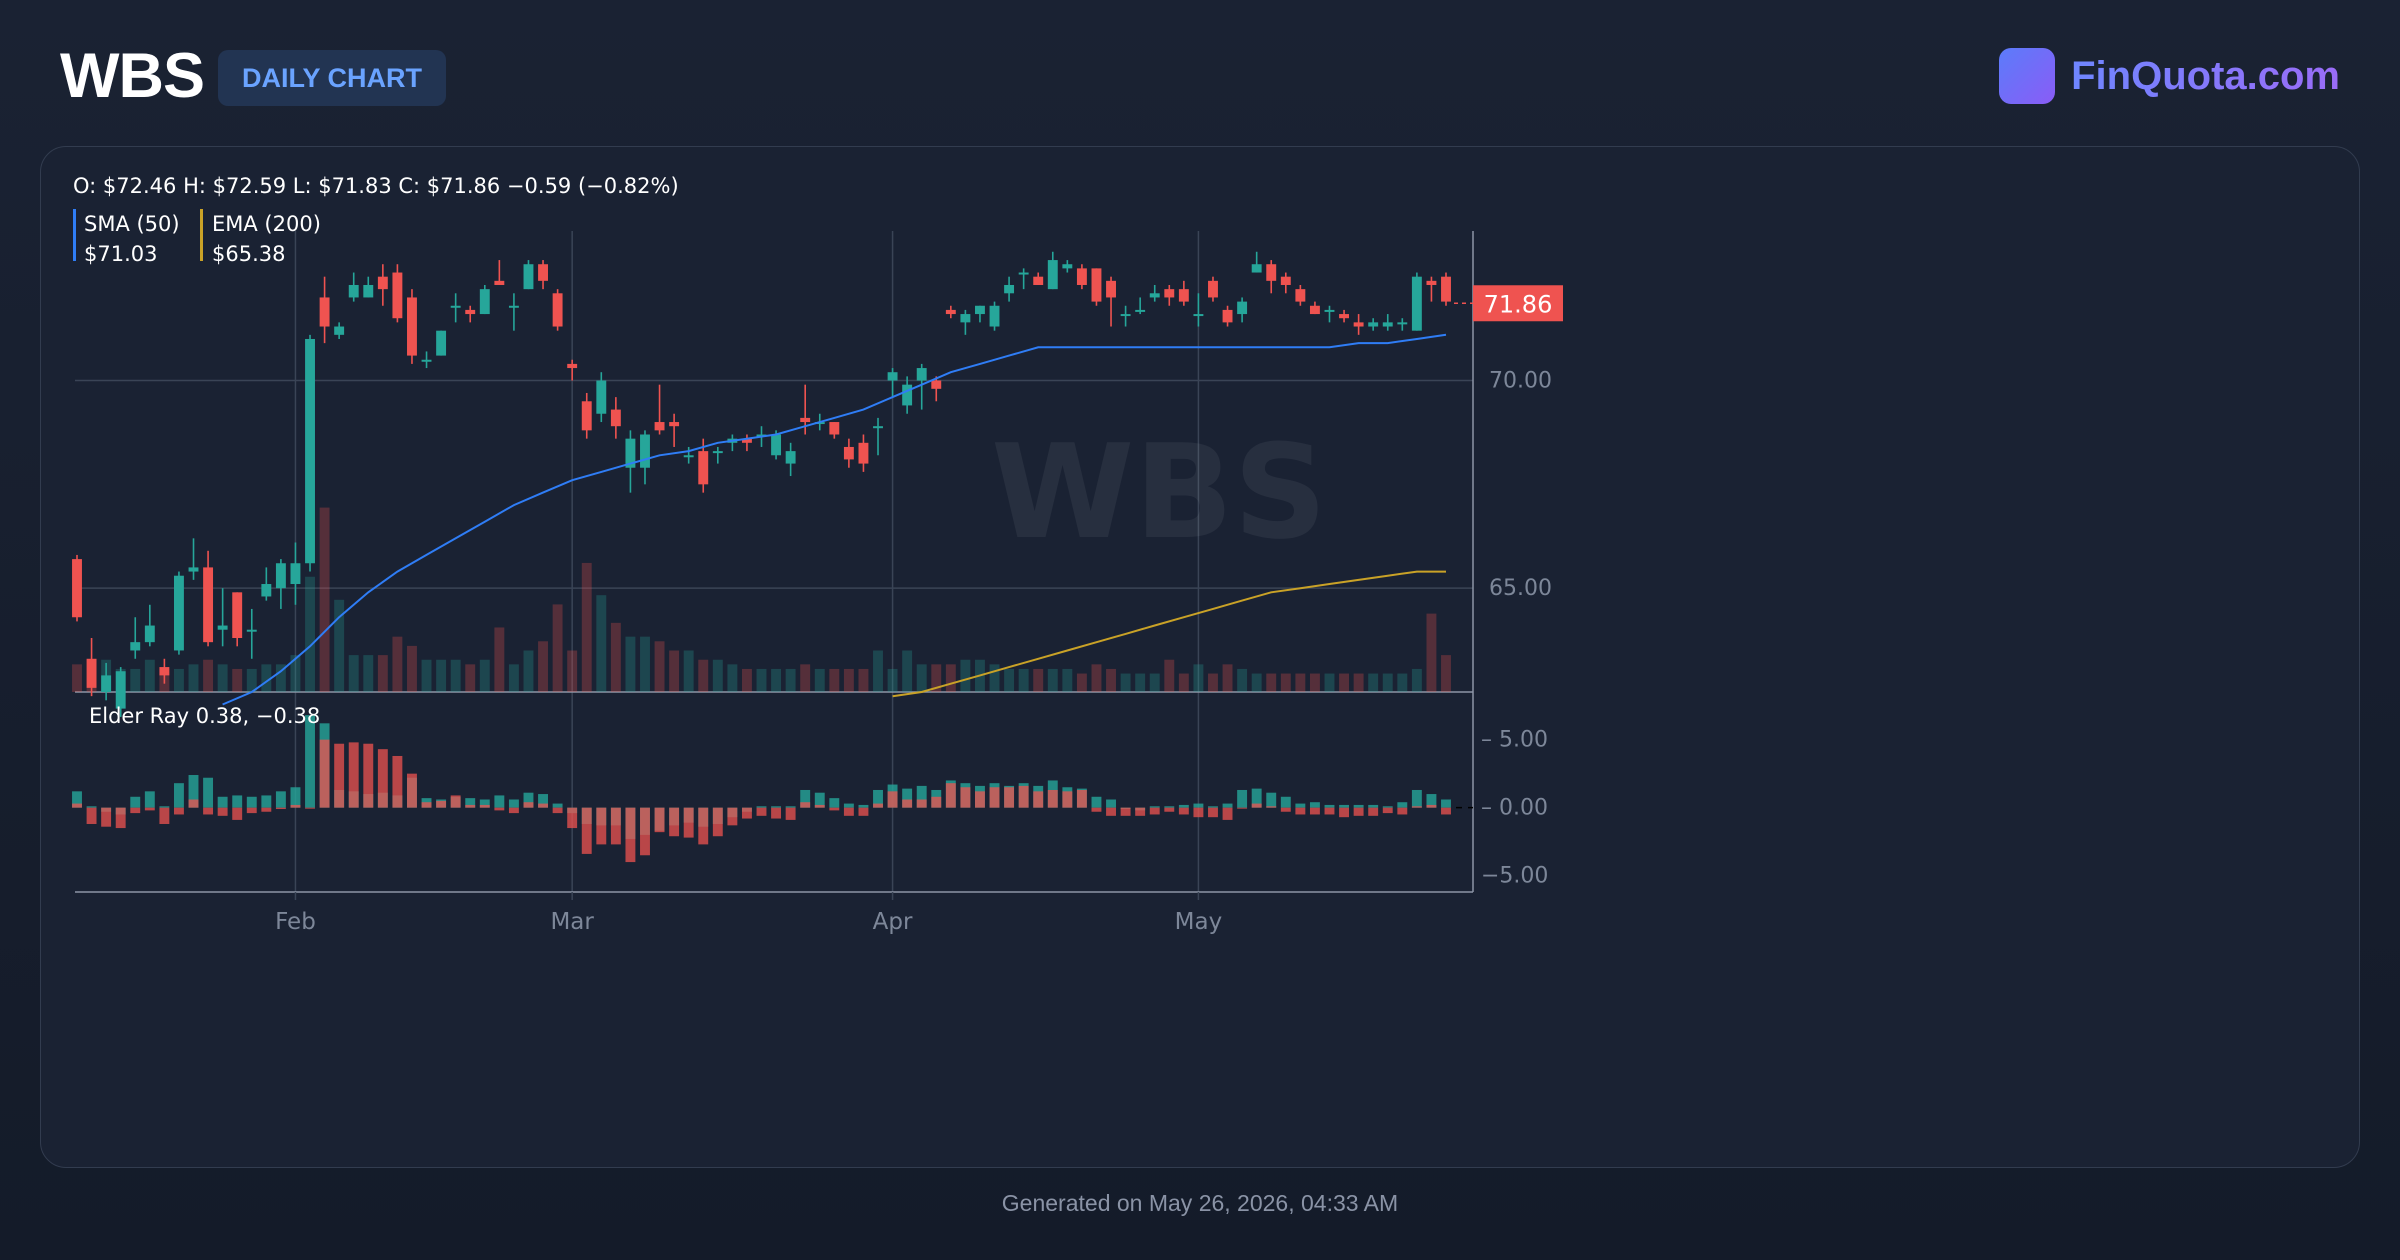  I want to click on last-price-label: 71.86, so click(1518, 304).